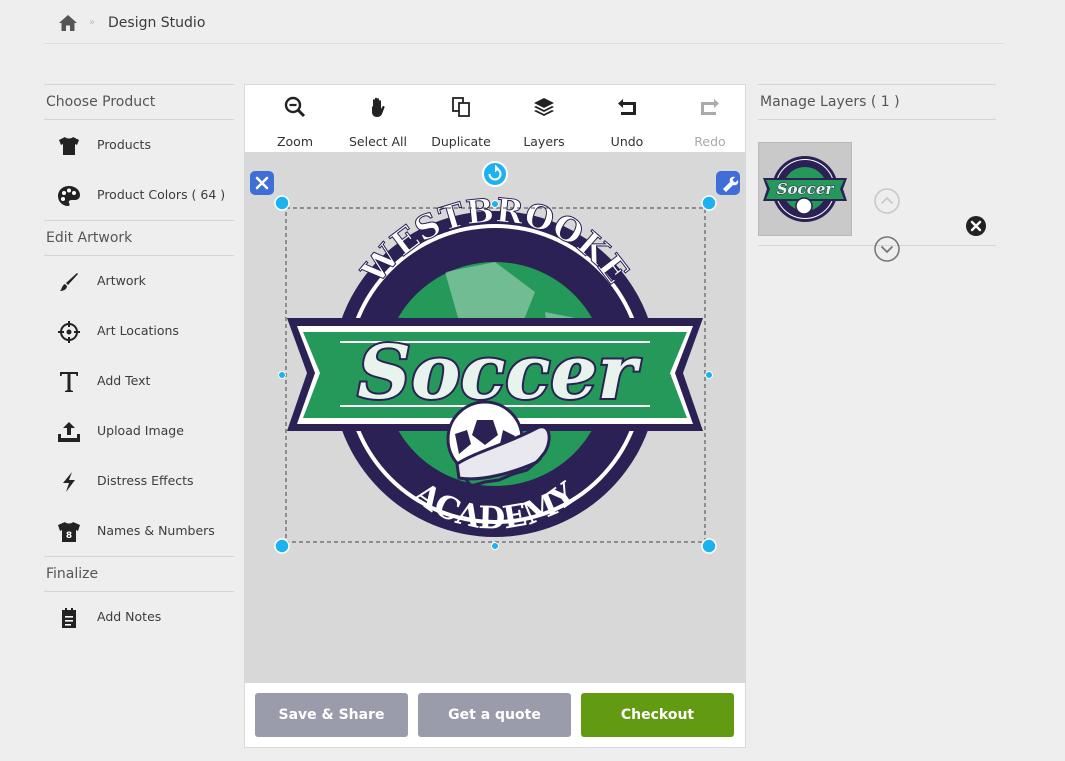 The height and width of the screenshot is (761, 1065). I want to click on sidebar-item-label: Products, so click(124, 144).